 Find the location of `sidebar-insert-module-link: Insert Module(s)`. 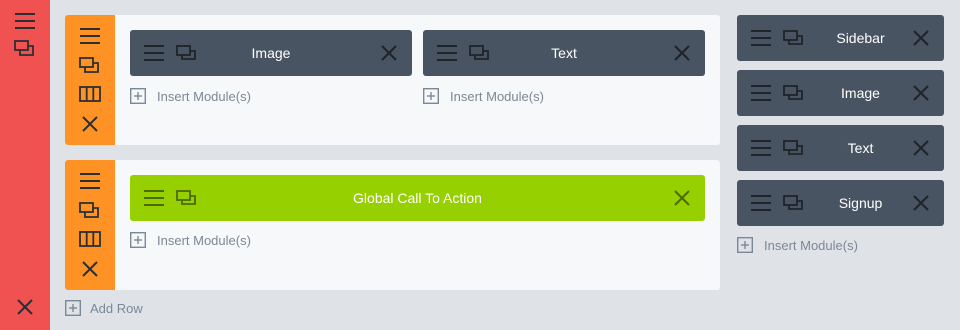

sidebar-insert-module-link: Insert Module(s) is located at coordinates (797, 245).